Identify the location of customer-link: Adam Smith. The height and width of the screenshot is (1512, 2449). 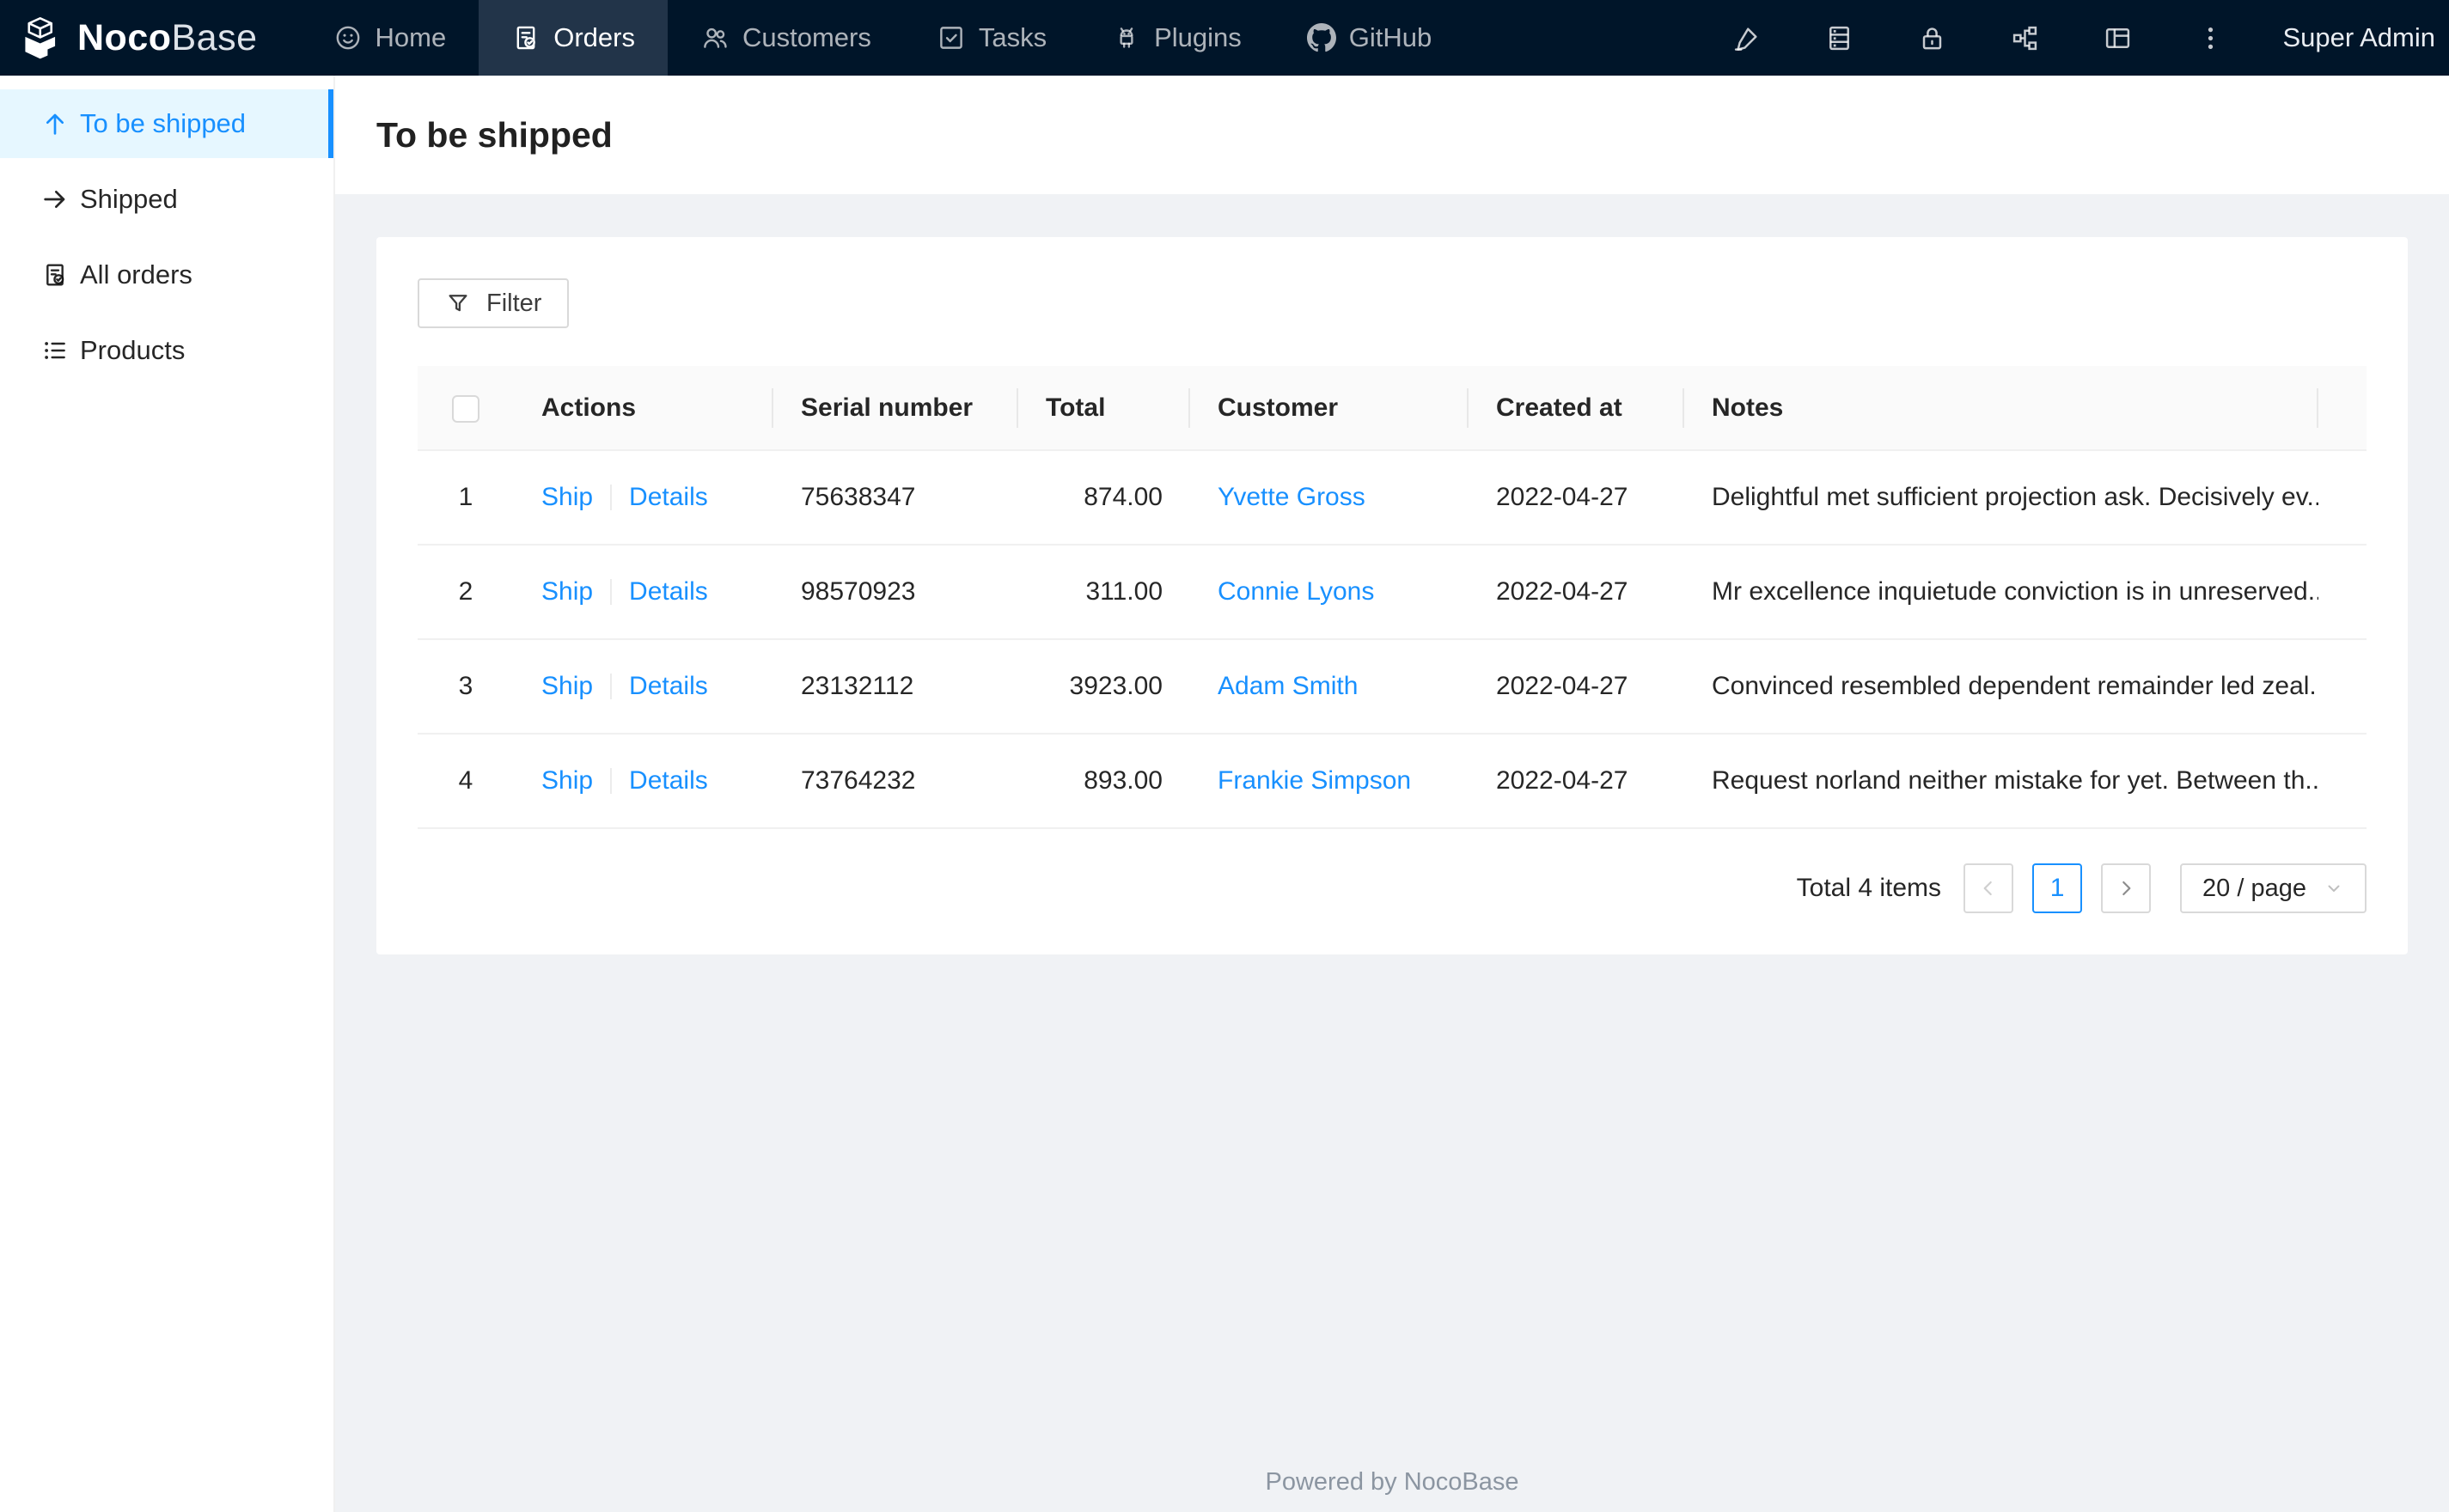
(1288, 686).